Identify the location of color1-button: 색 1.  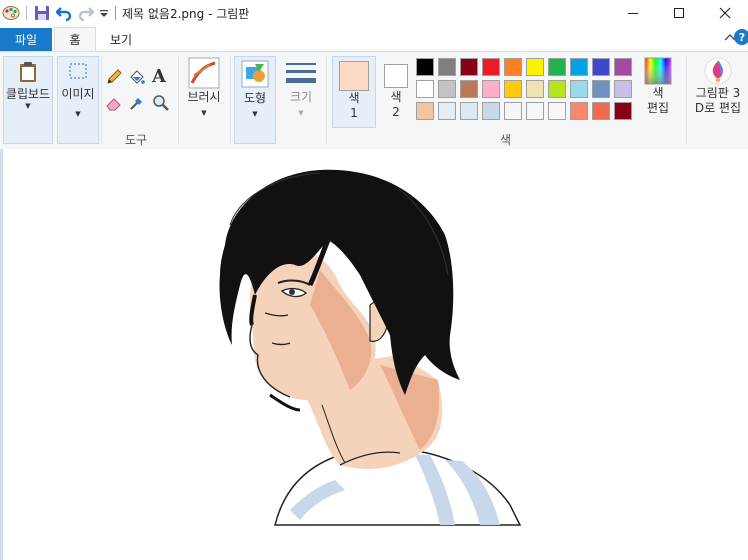
(354, 92).